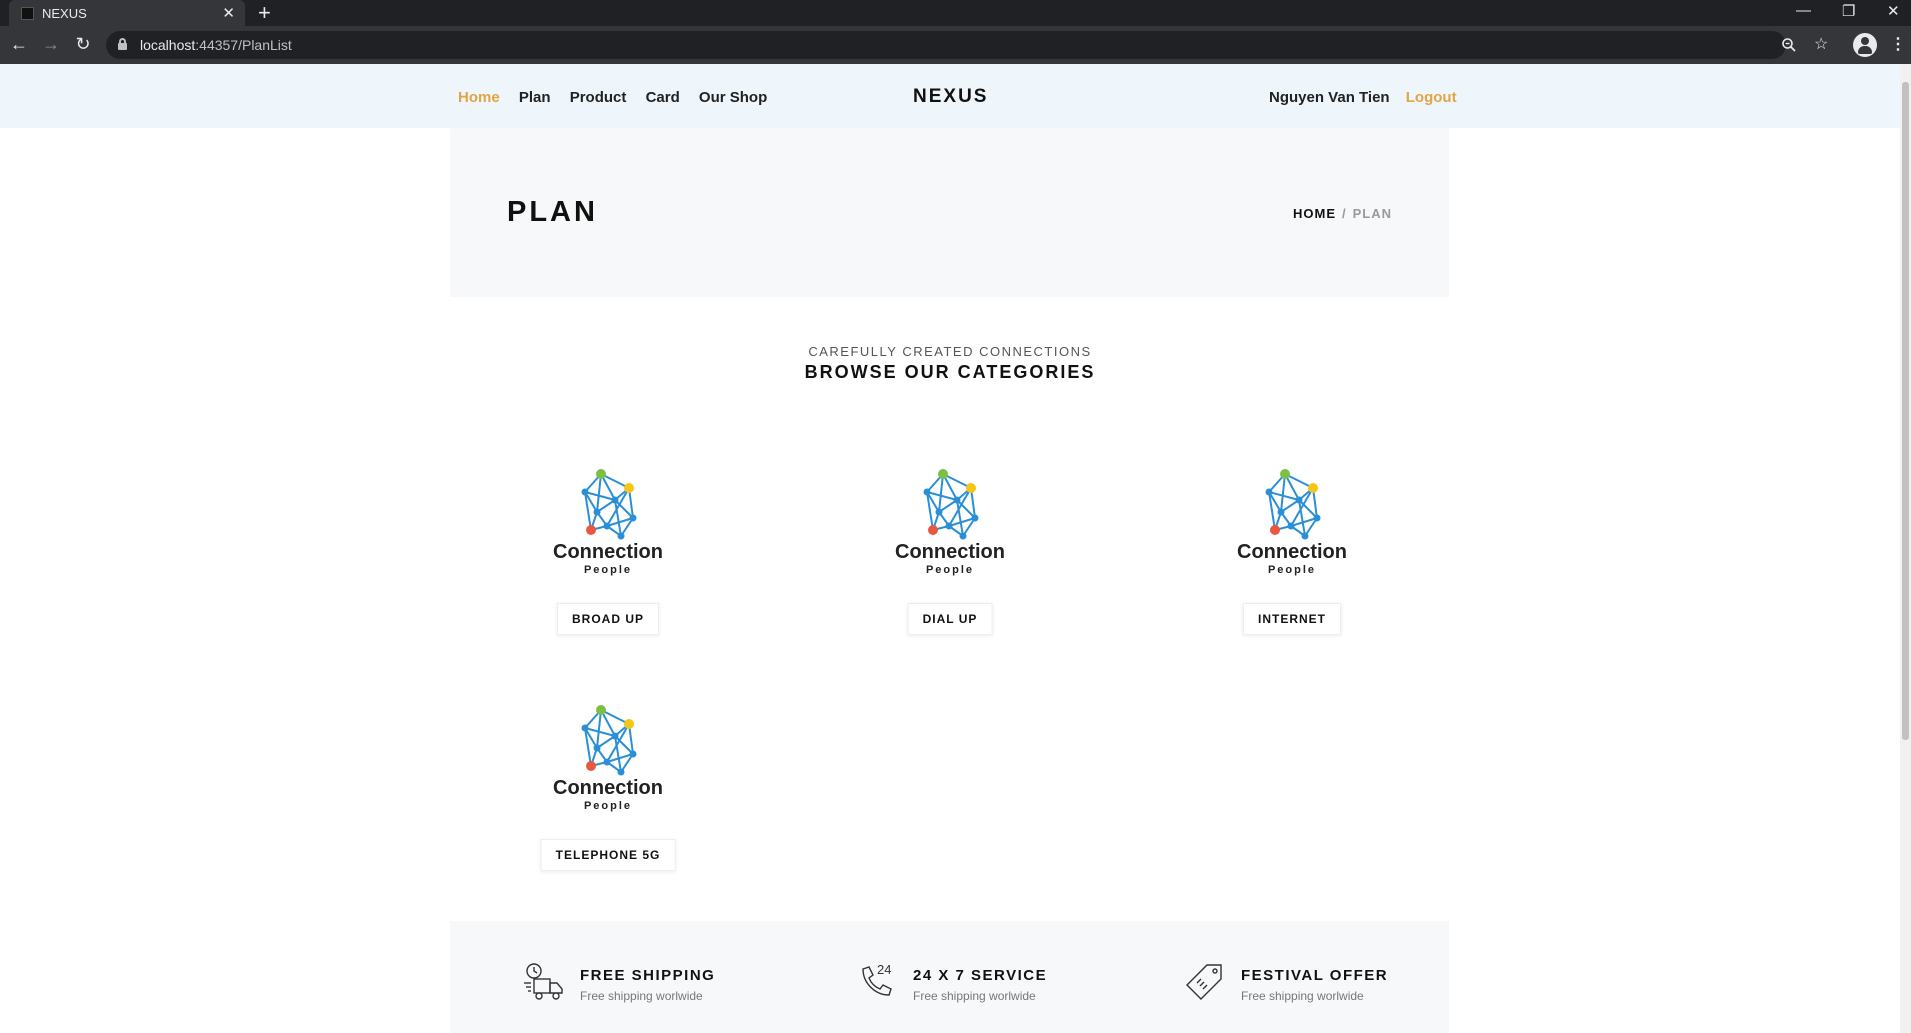 The height and width of the screenshot is (1033, 1911). What do you see at coordinates (1893, 11) in the screenshot?
I see `window-close-button: ✕` at bounding box center [1893, 11].